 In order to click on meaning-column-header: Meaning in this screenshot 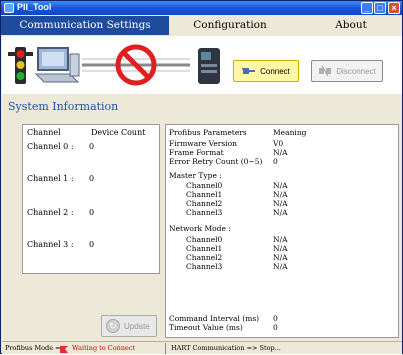, I will do `click(290, 132)`.